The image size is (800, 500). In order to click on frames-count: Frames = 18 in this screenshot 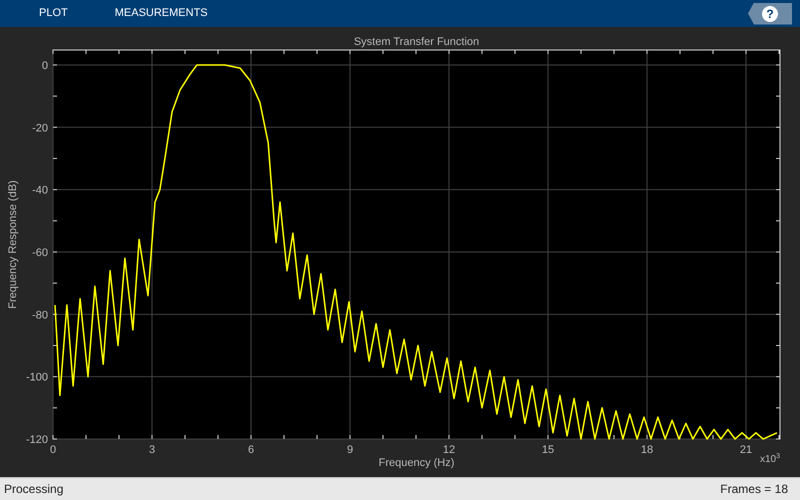, I will do `click(754, 489)`.